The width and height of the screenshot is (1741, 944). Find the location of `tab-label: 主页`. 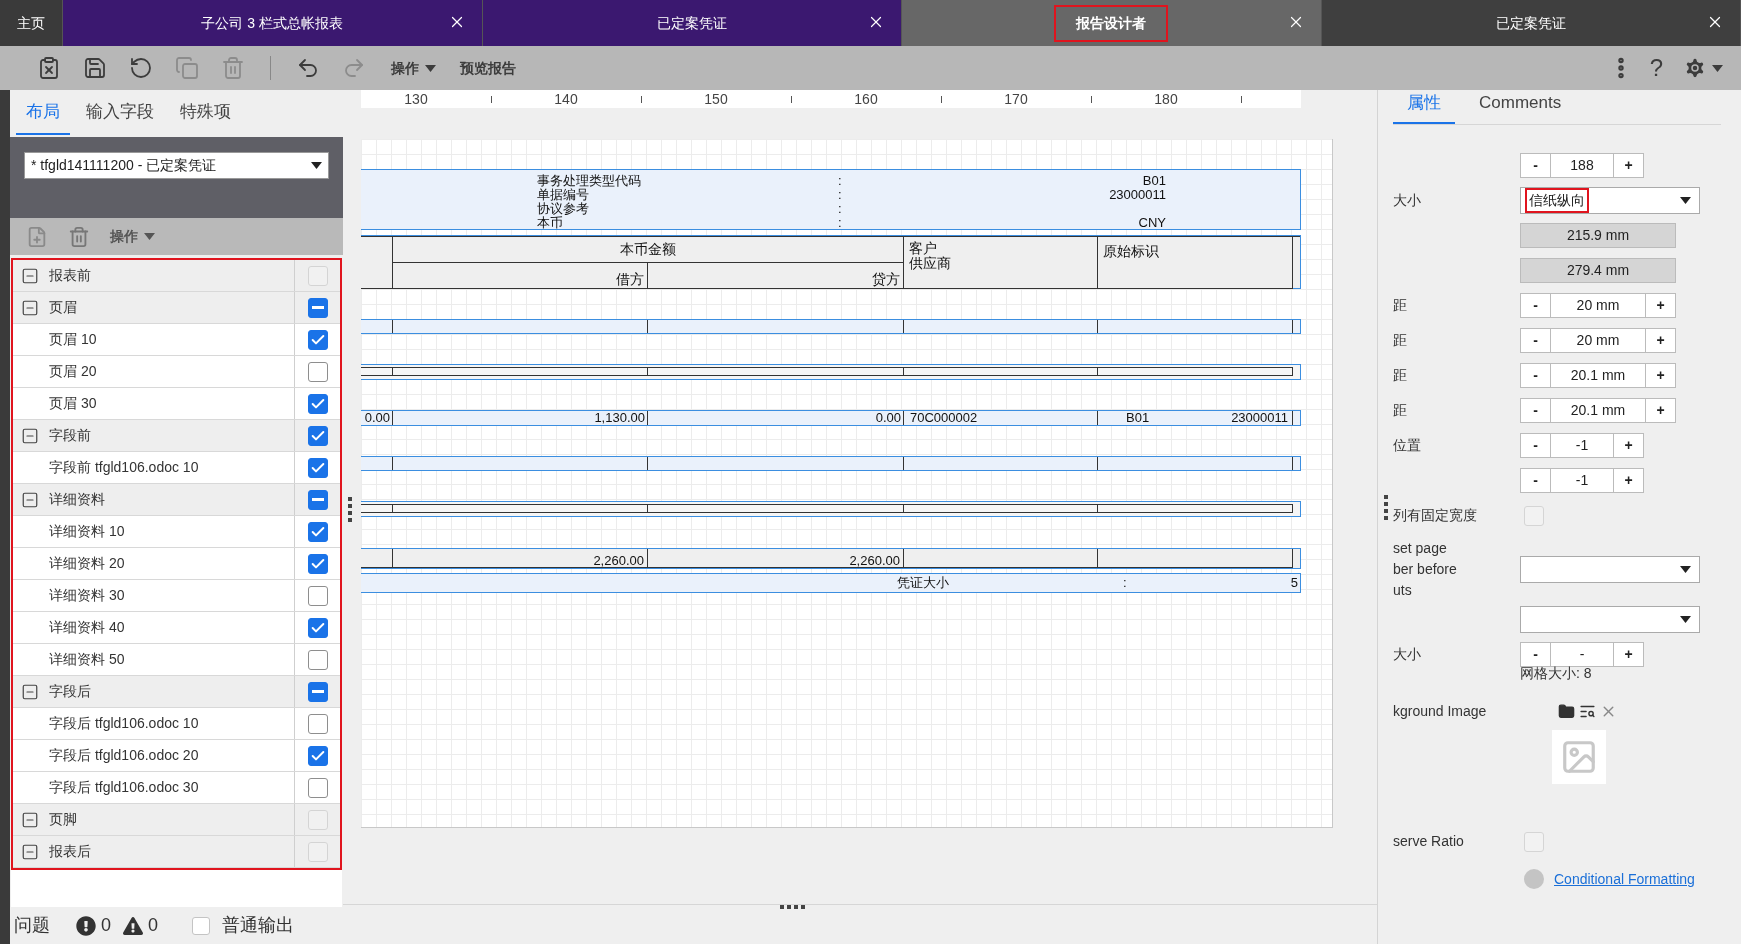

tab-label: 主页 is located at coordinates (31, 23).